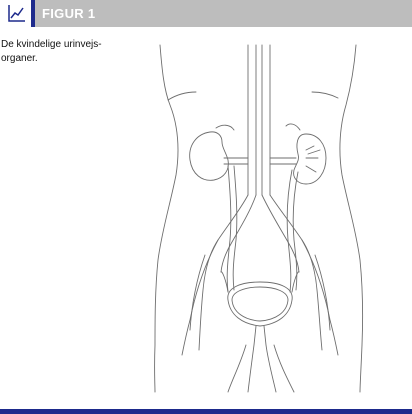 The height and width of the screenshot is (414, 412). Describe the element at coordinates (261, 359) in the screenshot. I see `urethra` at that location.